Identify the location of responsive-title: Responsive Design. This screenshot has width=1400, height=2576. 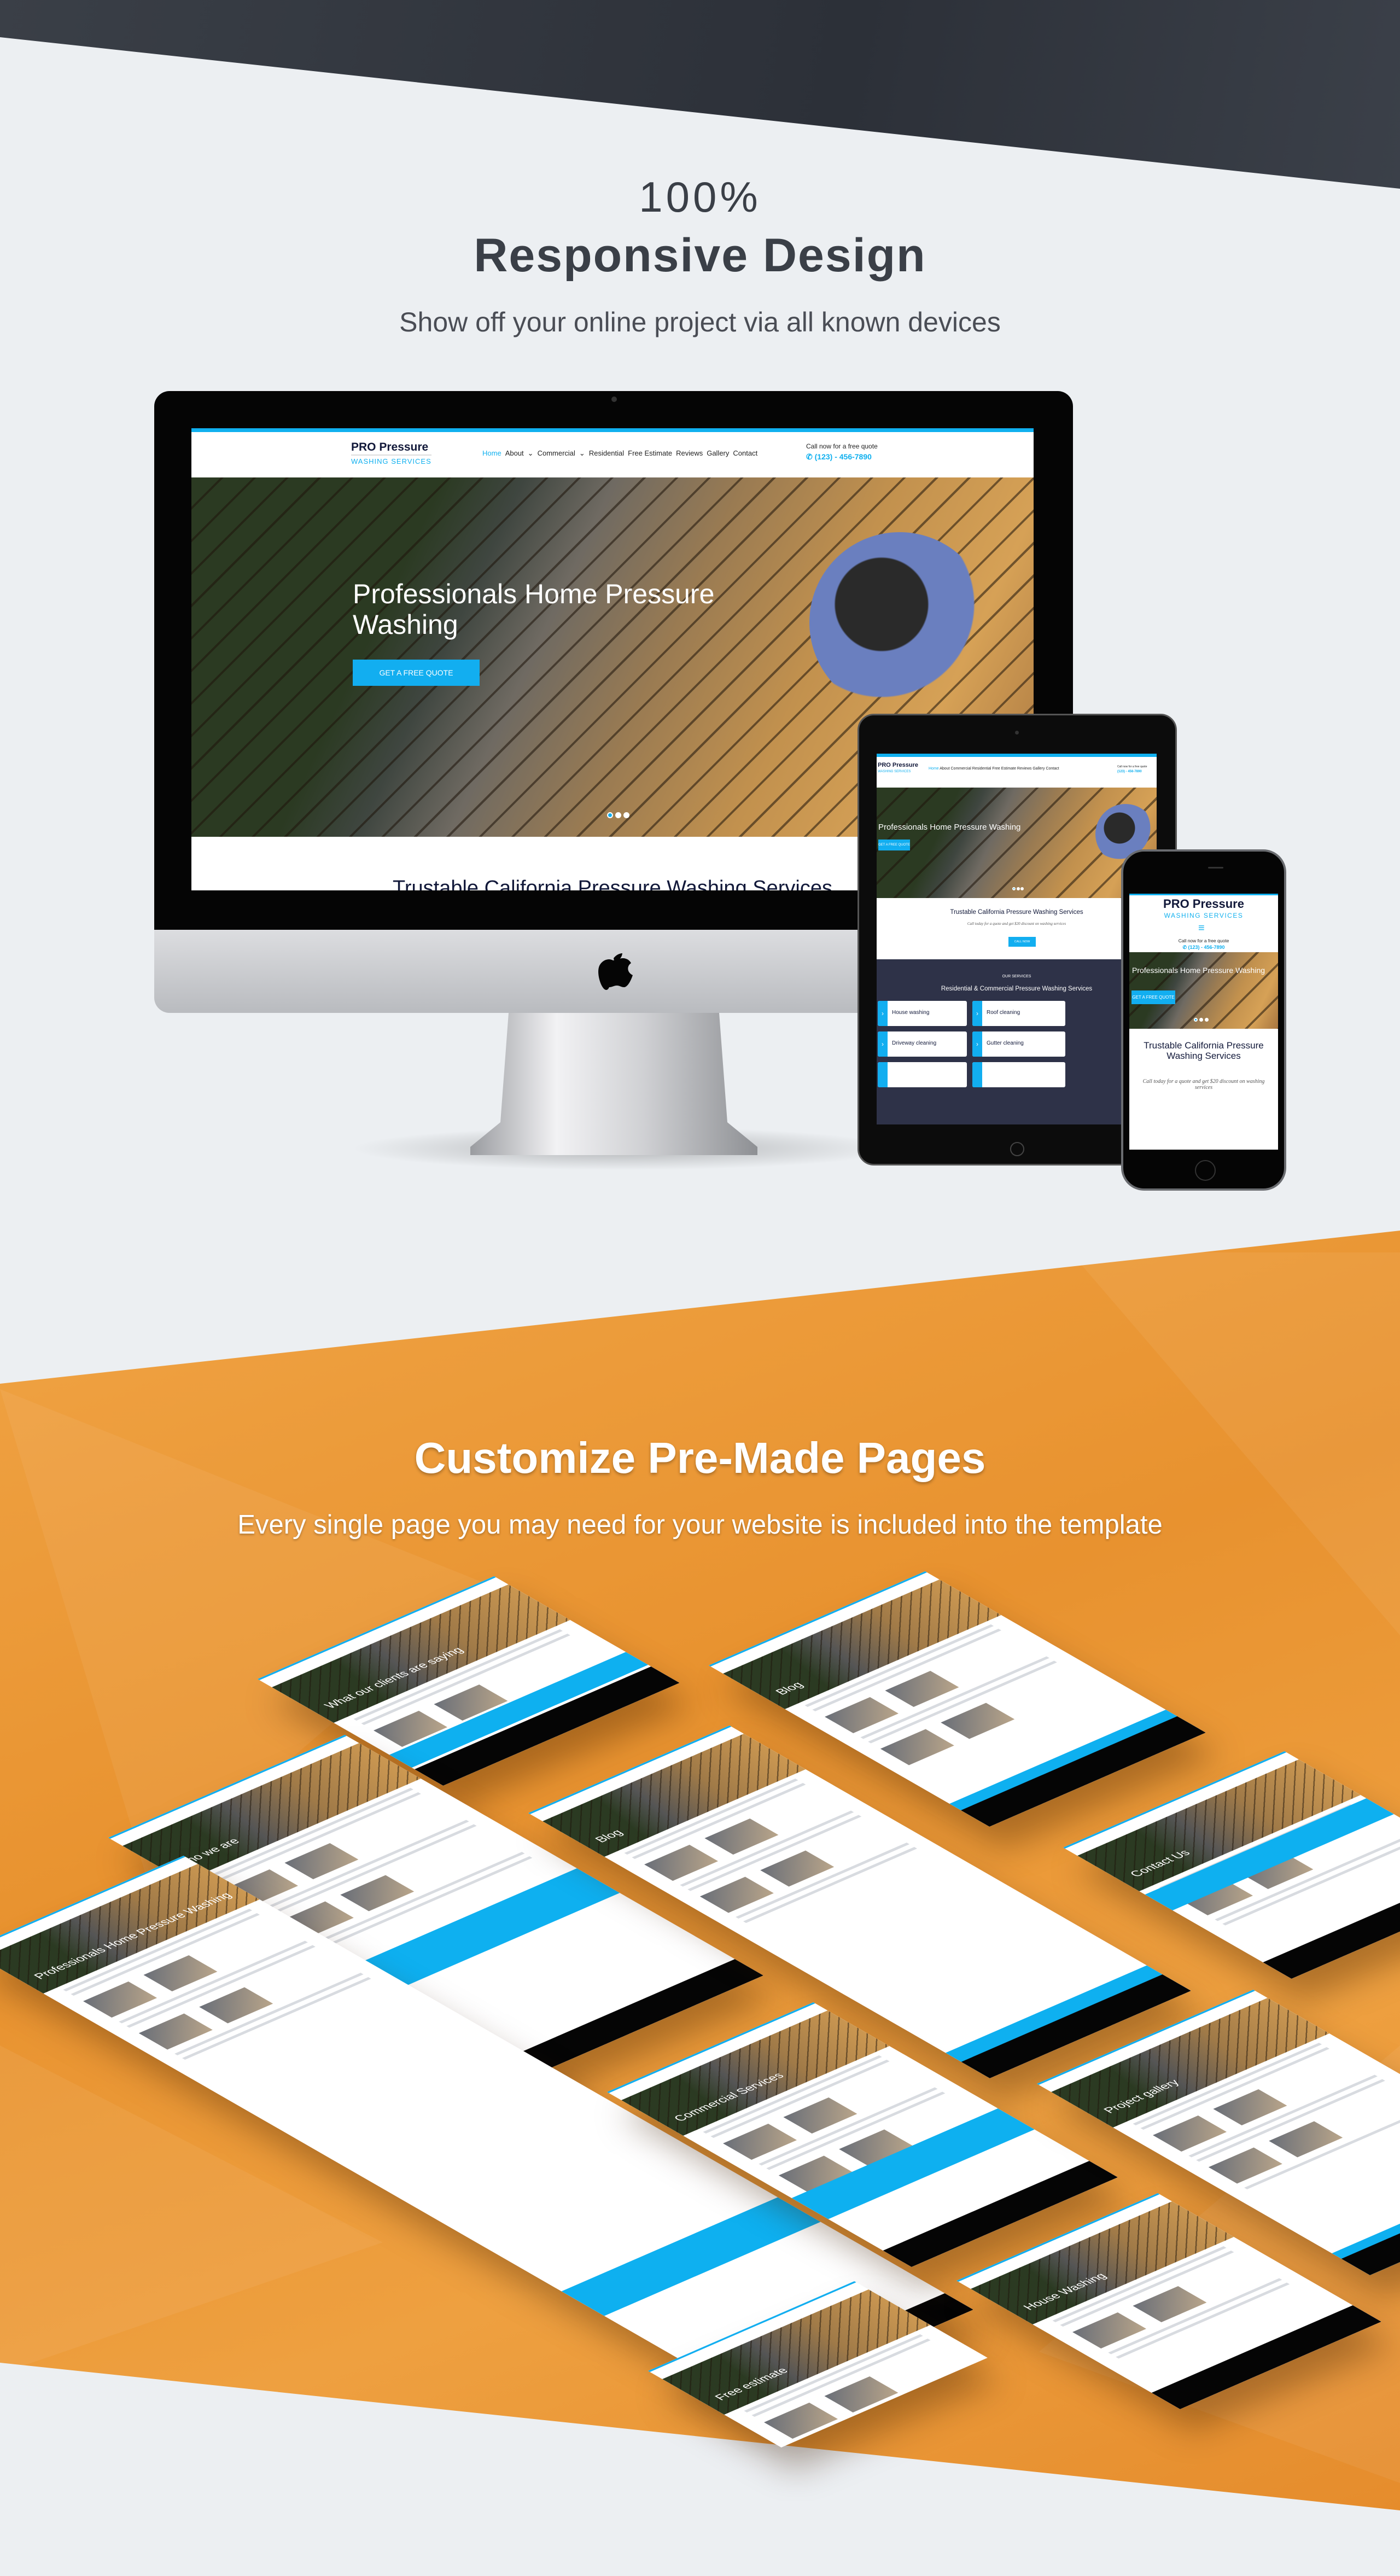
(700, 256).